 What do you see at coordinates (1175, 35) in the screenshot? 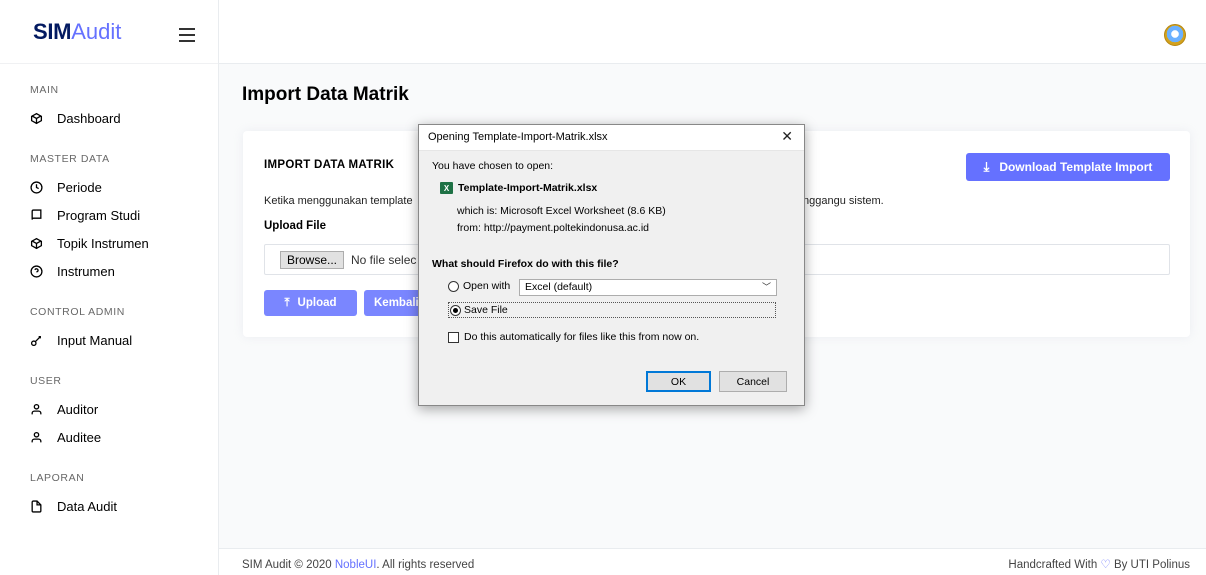
I see `avatar` at bounding box center [1175, 35].